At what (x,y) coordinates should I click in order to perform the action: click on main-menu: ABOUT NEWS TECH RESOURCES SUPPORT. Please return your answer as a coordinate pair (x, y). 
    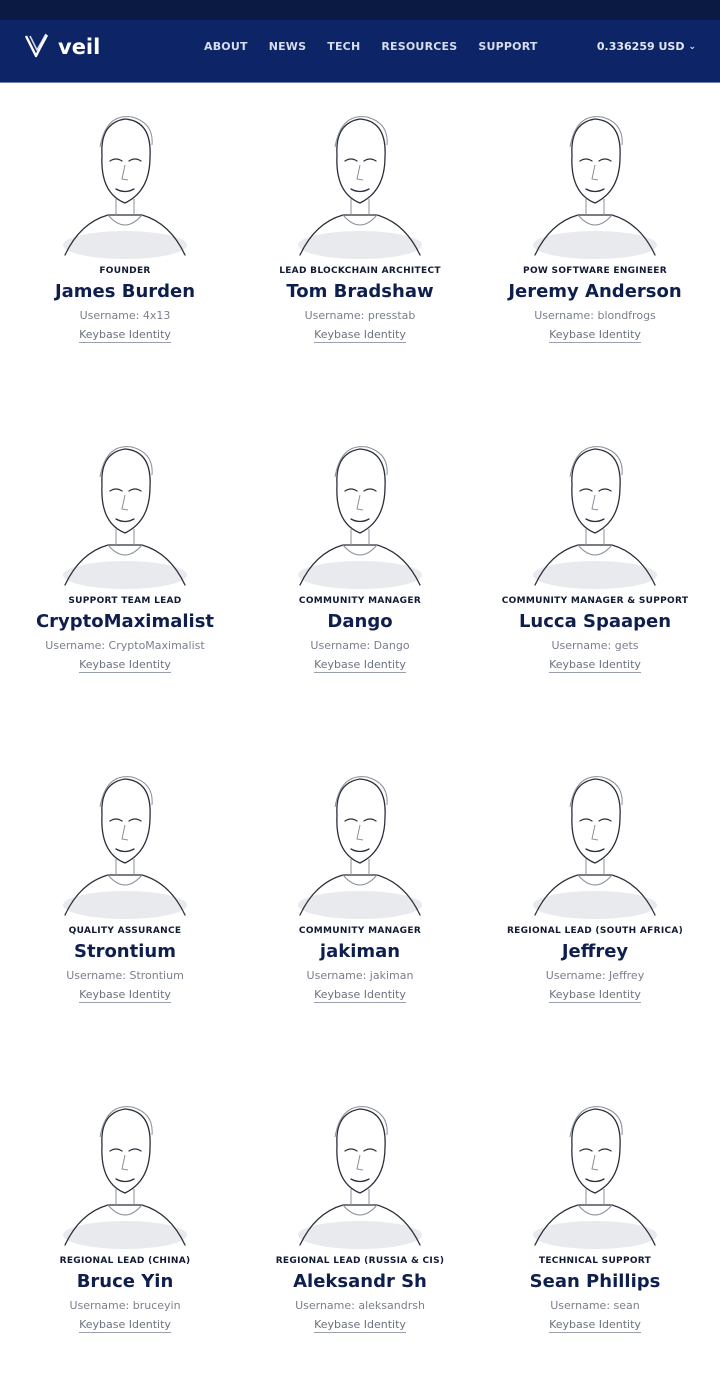
    Looking at the image, I should click on (381, 47).